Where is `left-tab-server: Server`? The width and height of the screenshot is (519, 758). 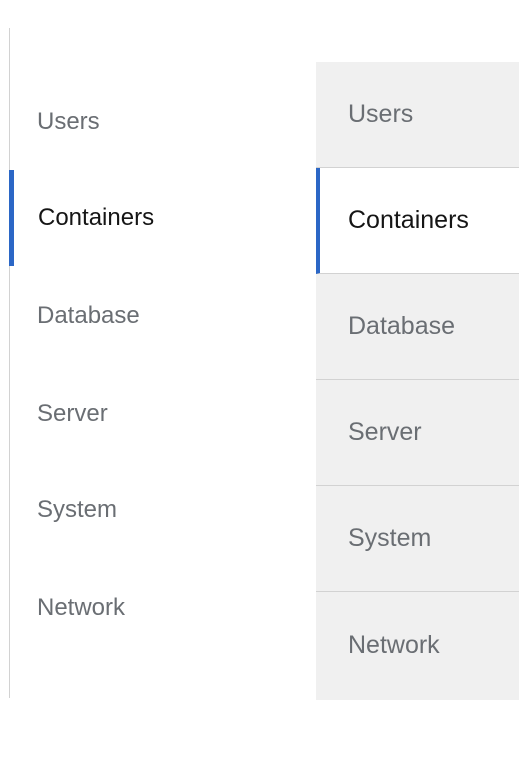
left-tab-server: Server is located at coordinates (109, 414).